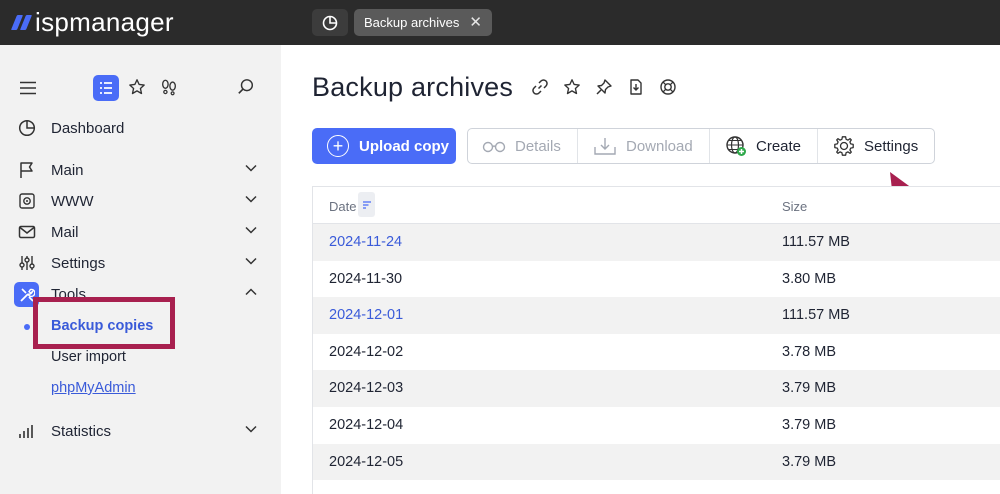 Image resolution: width=1000 pixels, height=494 pixels. Describe the element at coordinates (809, 351) in the screenshot. I see `cell-size: 3.78 MB` at that location.